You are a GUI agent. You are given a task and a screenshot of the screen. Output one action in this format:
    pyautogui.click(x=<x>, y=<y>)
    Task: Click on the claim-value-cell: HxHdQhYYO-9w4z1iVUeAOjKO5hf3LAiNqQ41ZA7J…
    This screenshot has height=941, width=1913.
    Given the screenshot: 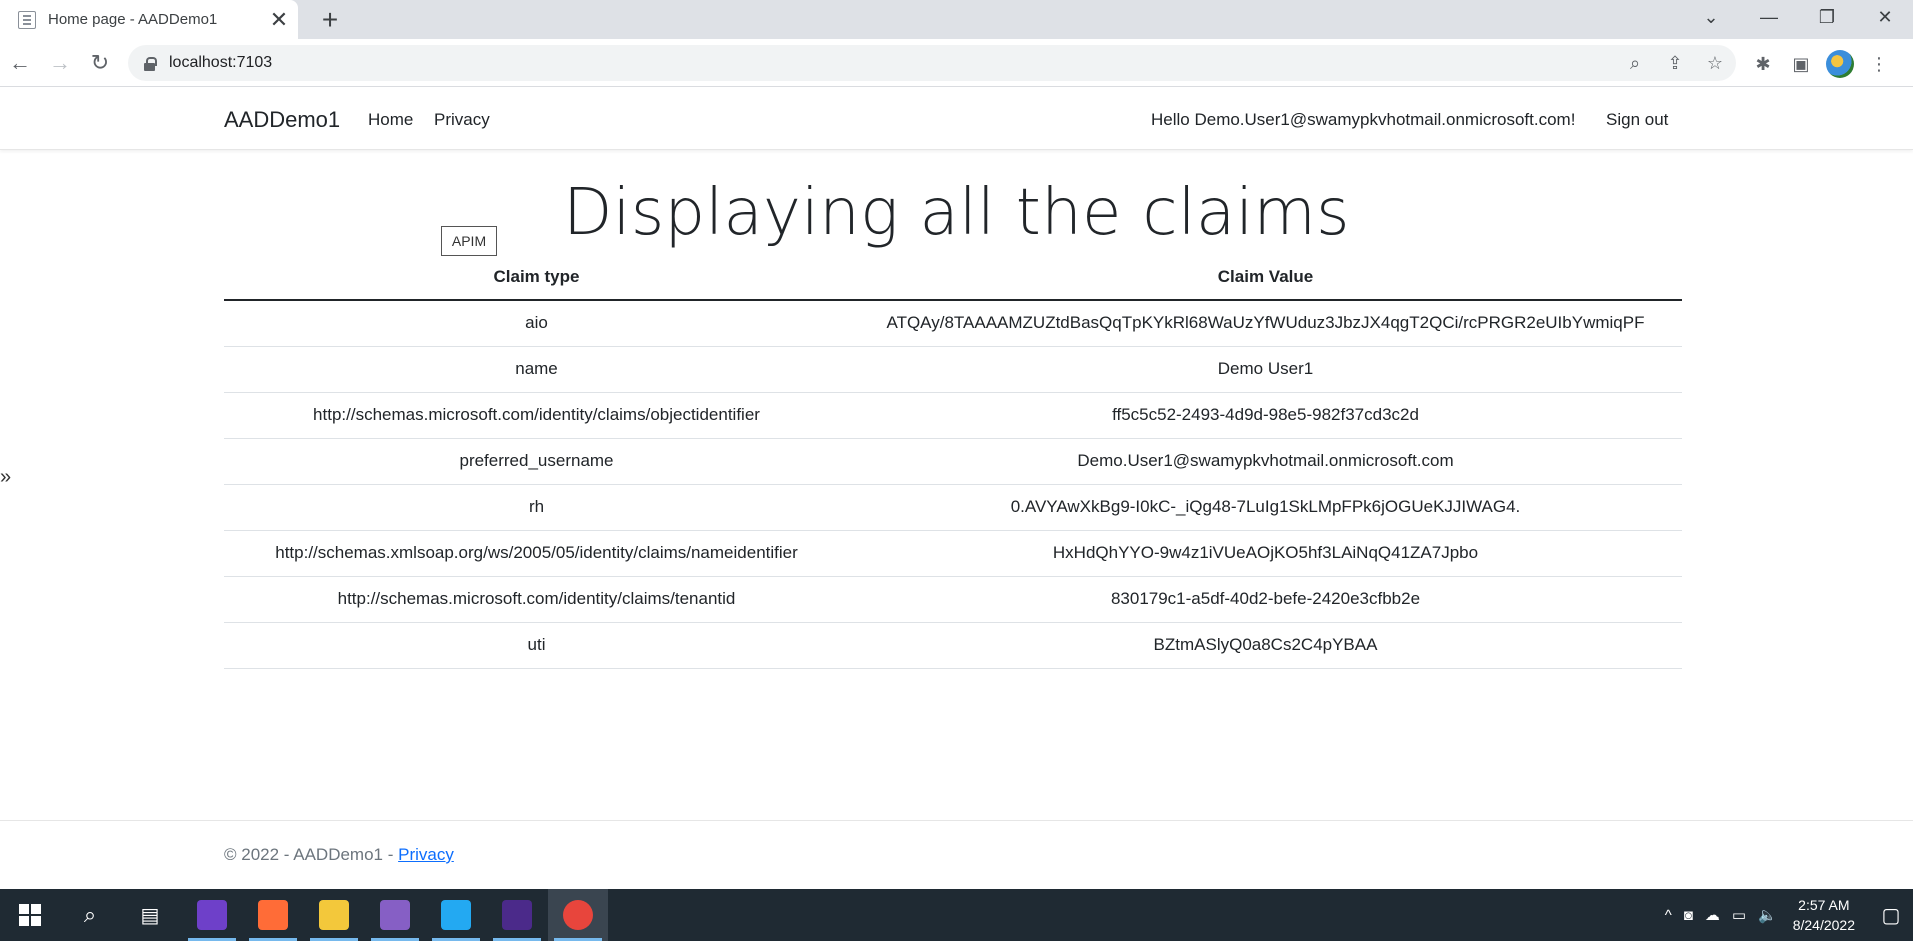 What is the action you would take?
    pyautogui.click(x=1265, y=553)
    